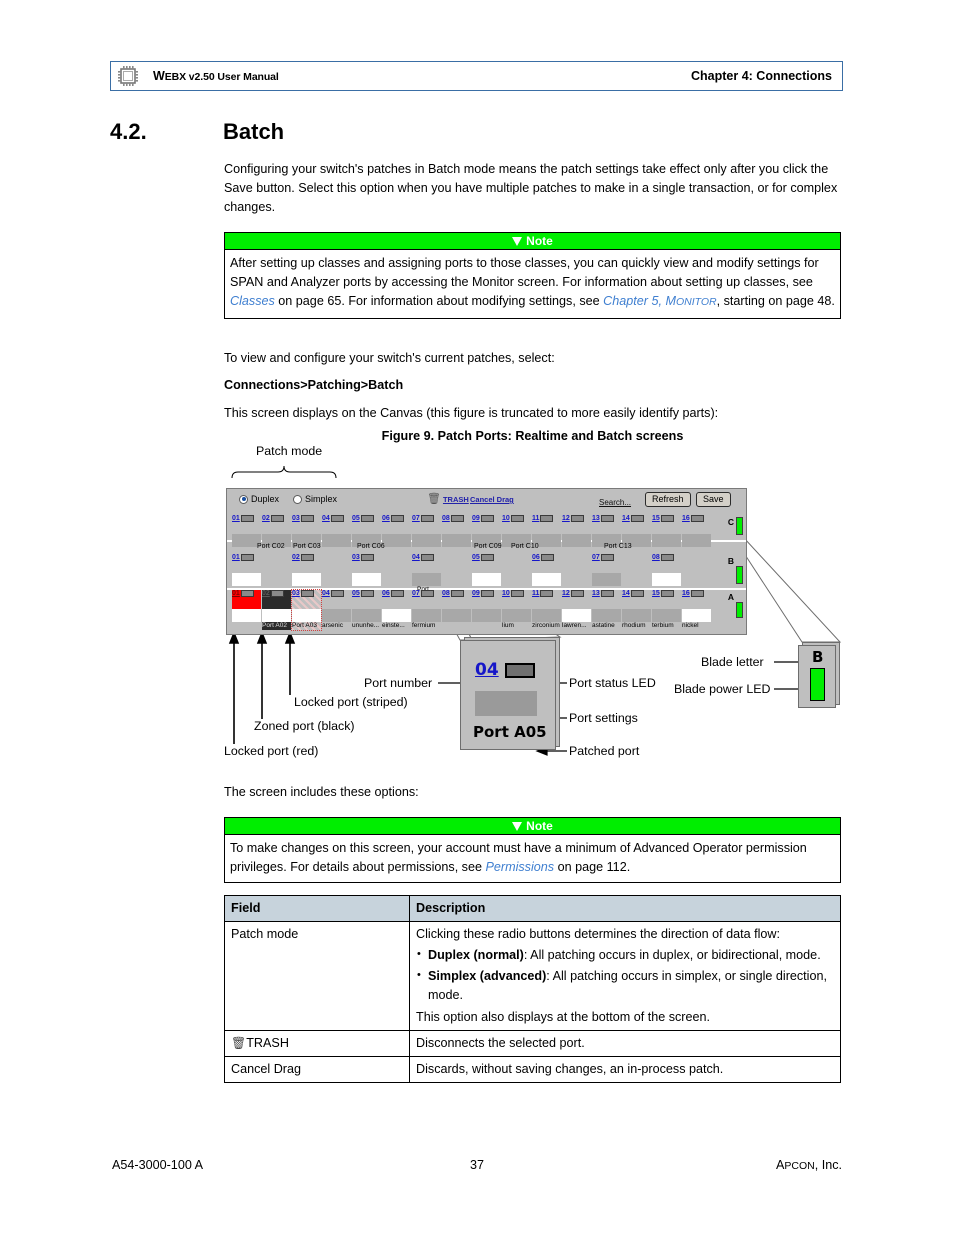 The height and width of the screenshot is (1235, 954). What do you see at coordinates (656, 593) in the screenshot?
I see `port-number: 15` at bounding box center [656, 593].